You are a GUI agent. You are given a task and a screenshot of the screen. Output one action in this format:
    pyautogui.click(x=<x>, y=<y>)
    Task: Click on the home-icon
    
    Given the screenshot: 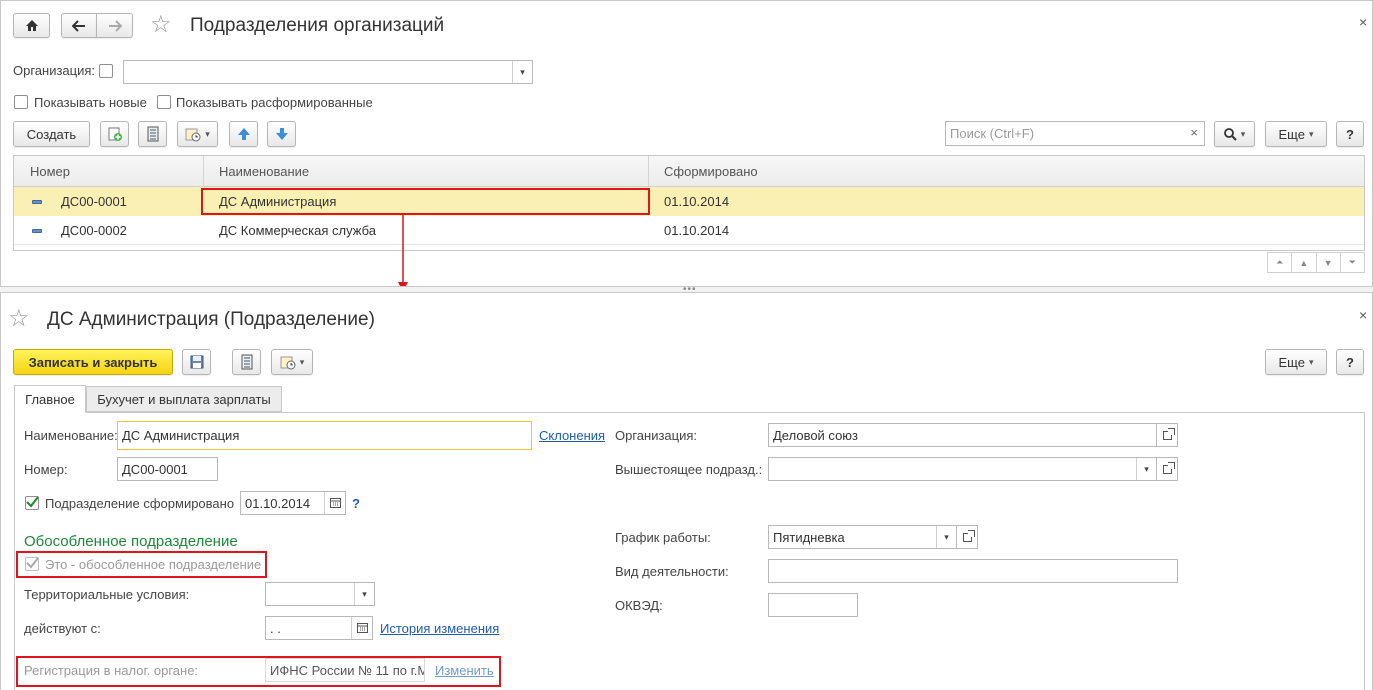 What is the action you would take?
    pyautogui.click(x=31, y=25)
    